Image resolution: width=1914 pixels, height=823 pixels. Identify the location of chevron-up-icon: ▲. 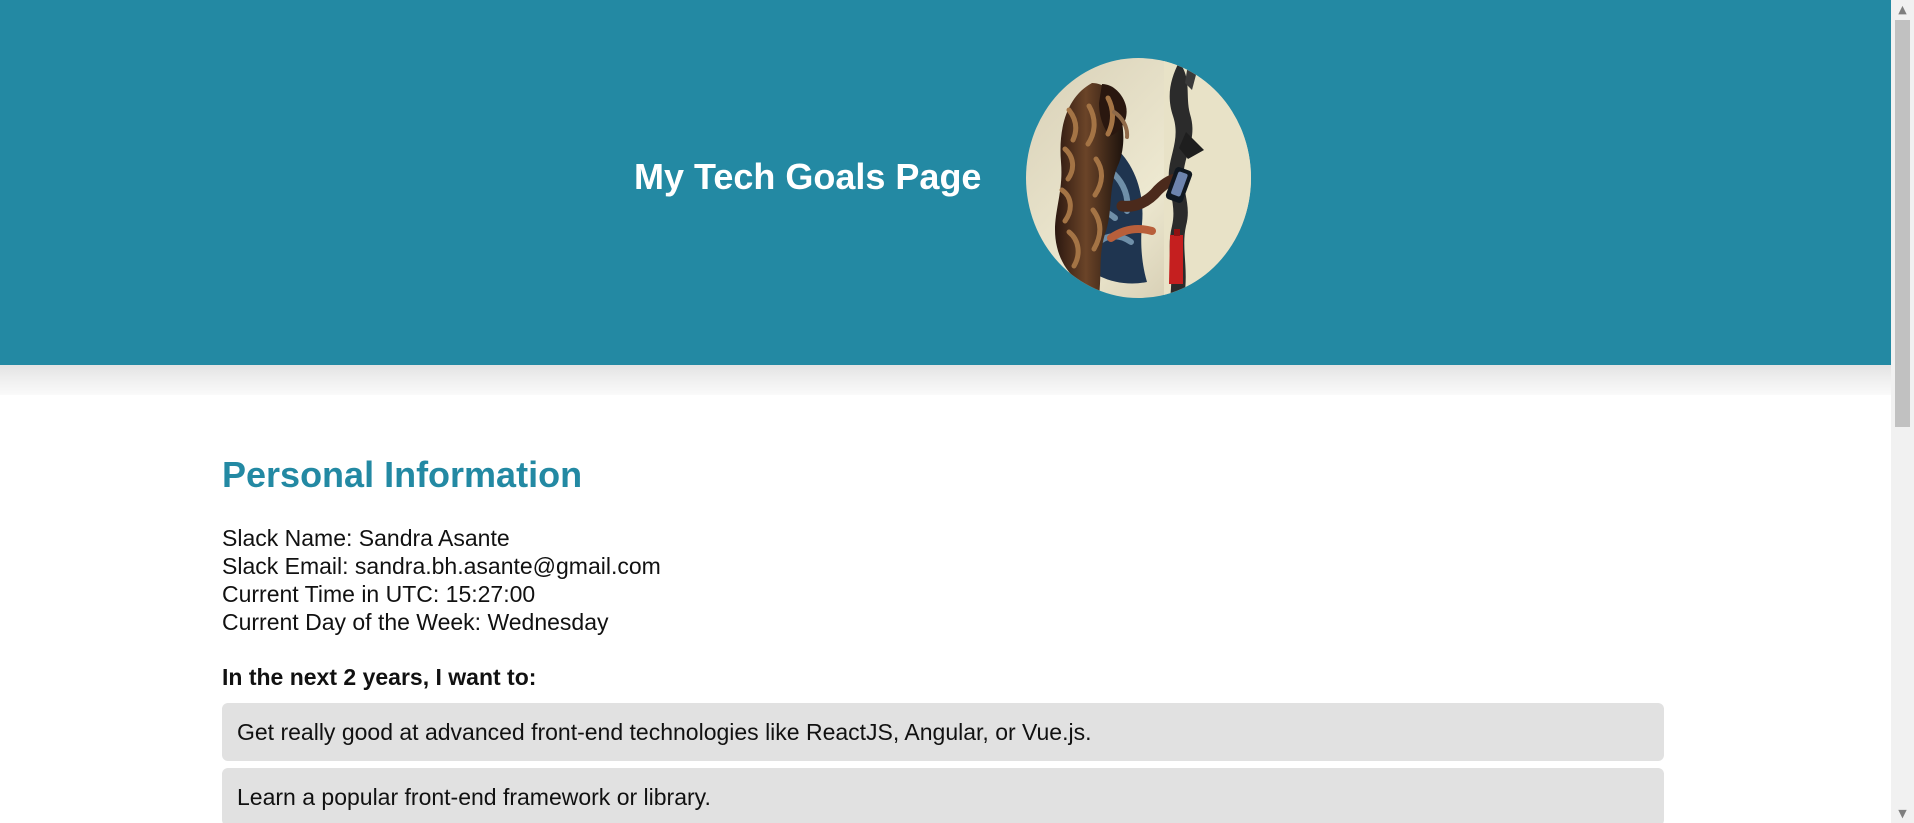
(1902, 9).